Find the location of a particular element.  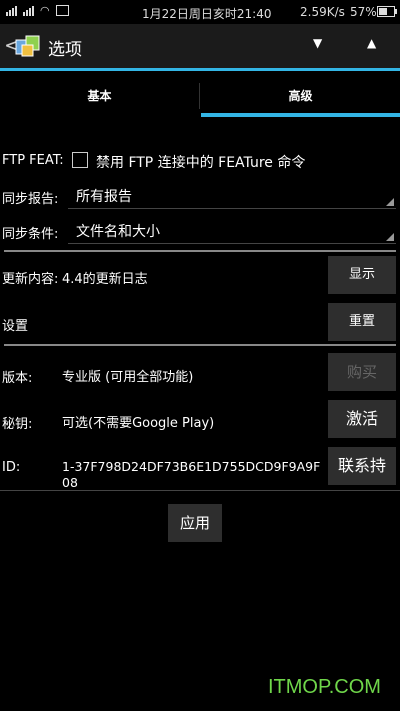

action-bar: < 选项 ▼ ▲ is located at coordinates (200, 46).